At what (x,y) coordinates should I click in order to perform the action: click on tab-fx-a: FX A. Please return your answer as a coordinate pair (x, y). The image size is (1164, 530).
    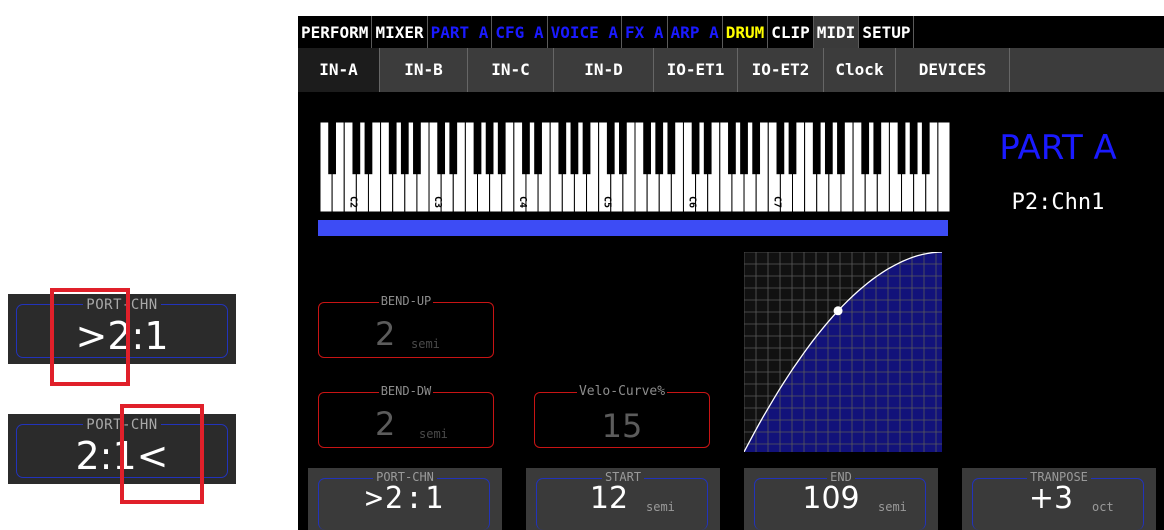
    Looking at the image, I should click on (645, 32).